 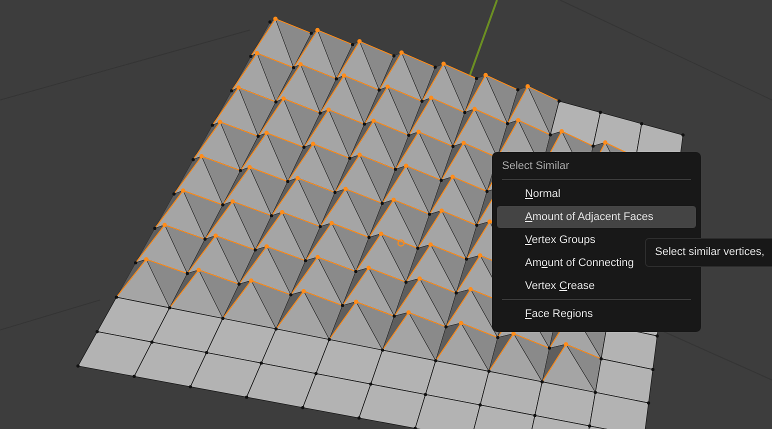 I want to click on menu-item: Normal, so click(x=596, y=194).